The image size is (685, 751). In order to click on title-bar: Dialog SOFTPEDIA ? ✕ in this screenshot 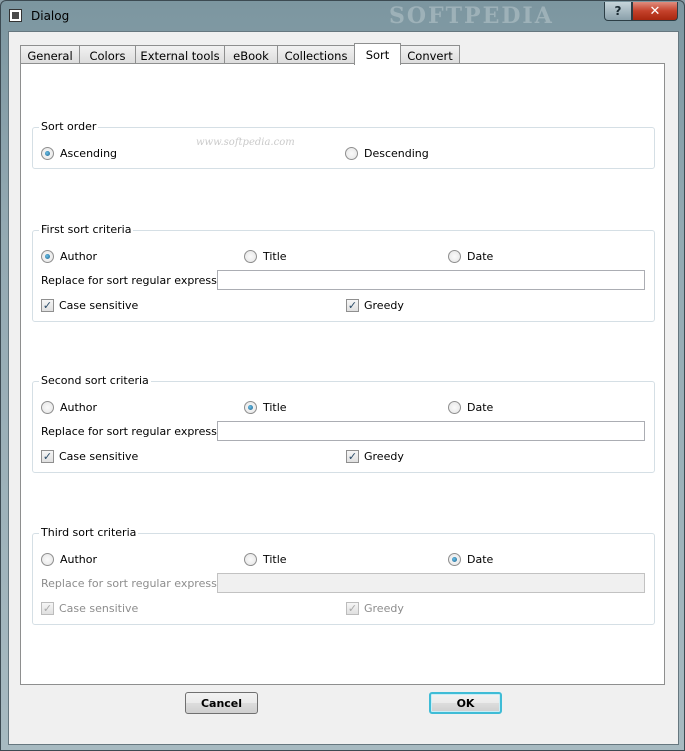, I will do `click(342, 16)`.